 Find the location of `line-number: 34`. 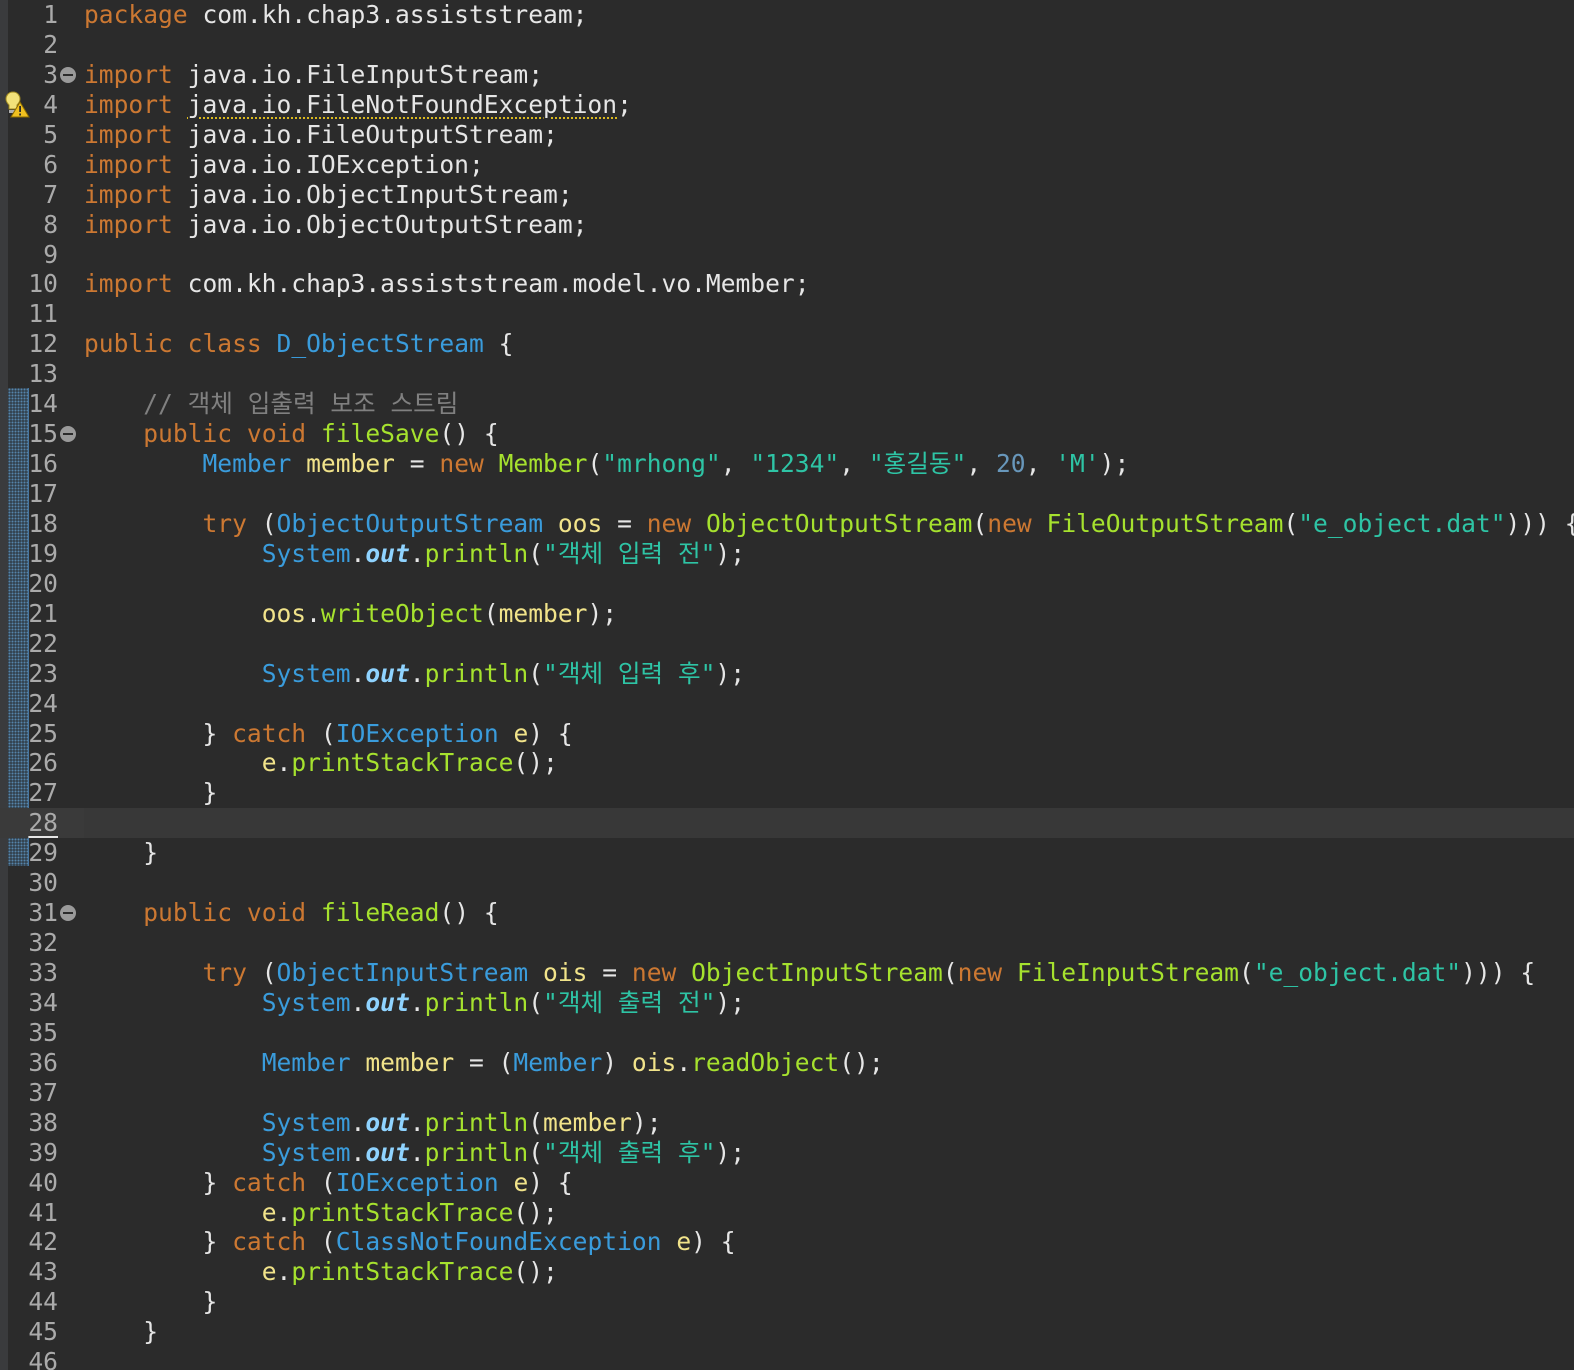

line-number: 34 is located at coordinates (29, 1003).